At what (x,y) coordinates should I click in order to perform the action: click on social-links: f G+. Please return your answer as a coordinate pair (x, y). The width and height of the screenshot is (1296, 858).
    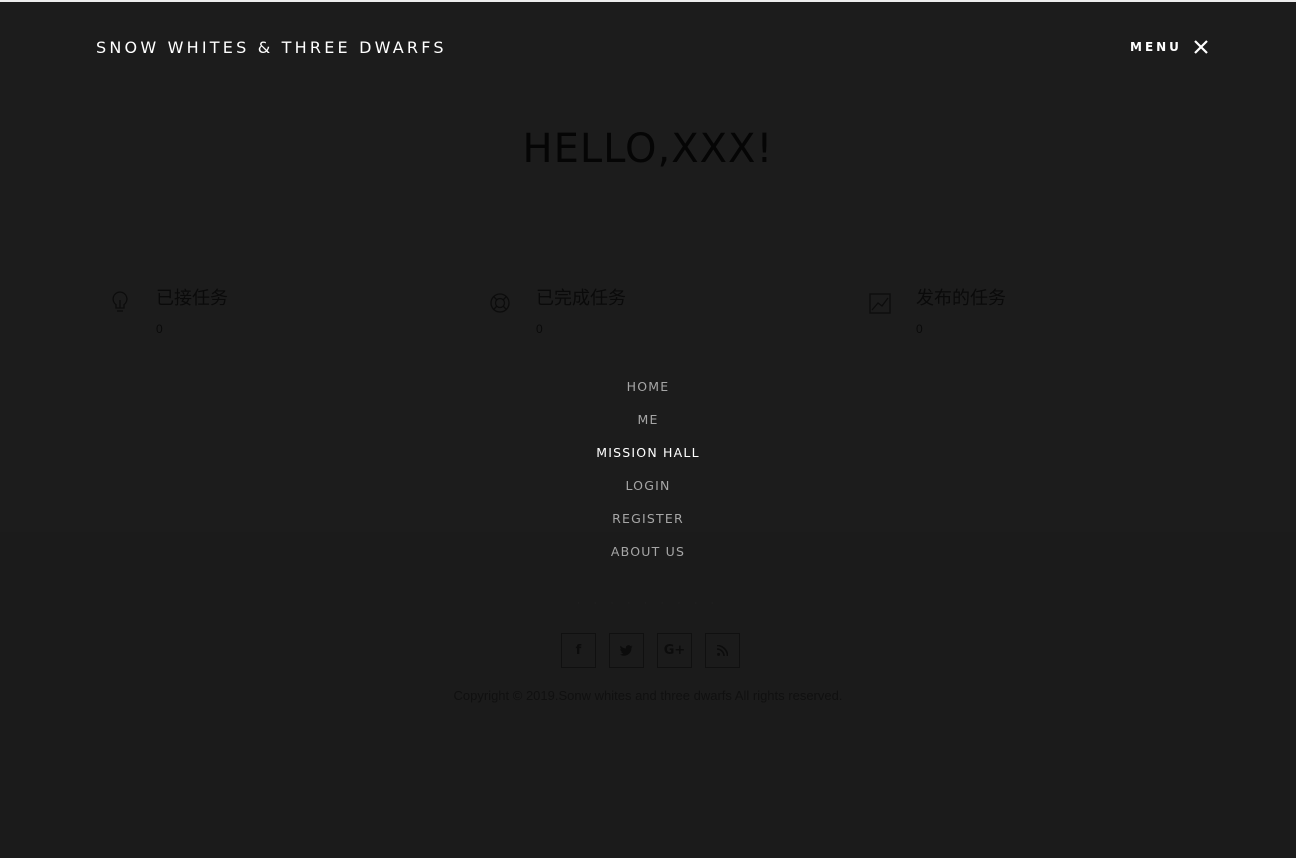
    Looking at the image, I should click on (650, 650).